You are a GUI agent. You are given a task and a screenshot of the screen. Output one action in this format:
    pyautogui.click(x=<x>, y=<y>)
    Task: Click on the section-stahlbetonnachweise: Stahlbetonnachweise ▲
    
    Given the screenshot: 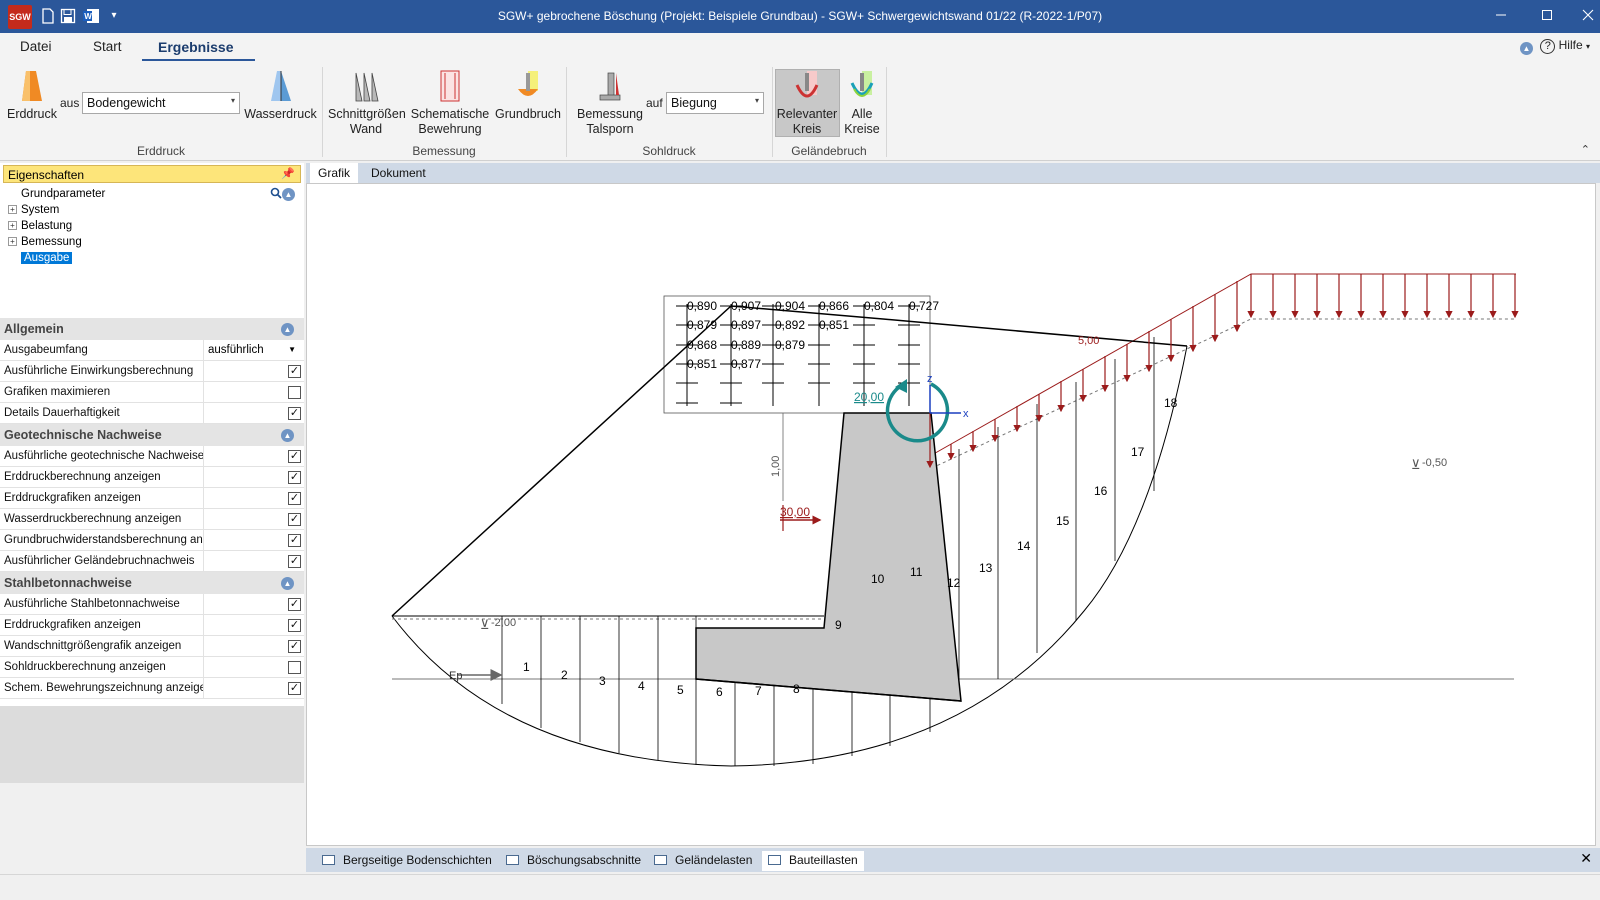 What is the action you would take?
    pyautogui.click(x=152, y=583)
    